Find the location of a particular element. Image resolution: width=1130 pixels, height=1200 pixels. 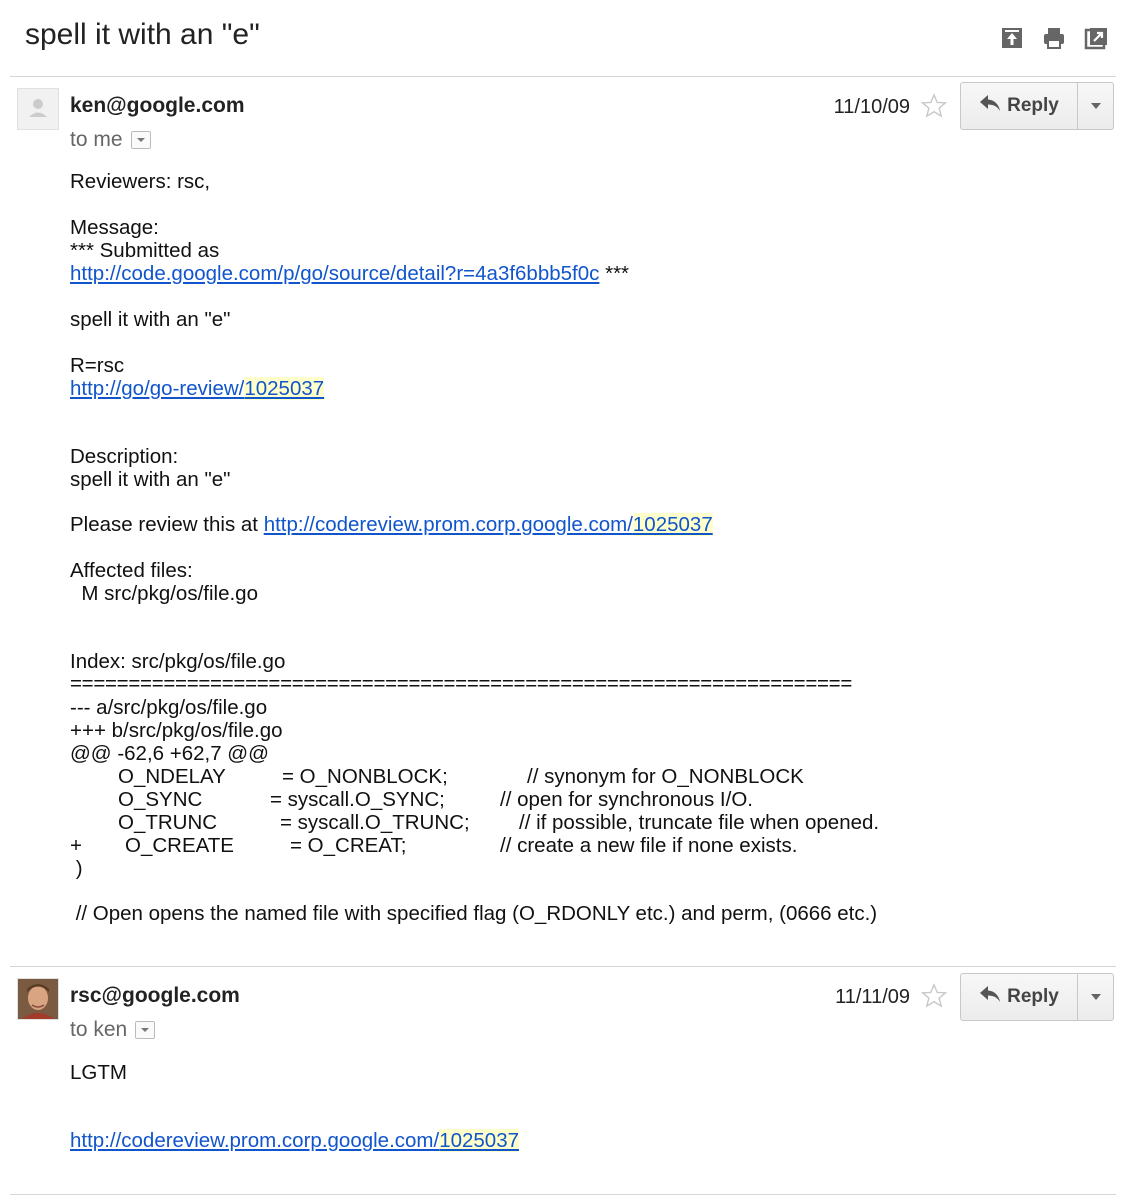

description-label: Description: is located at coordinates (124, 456).